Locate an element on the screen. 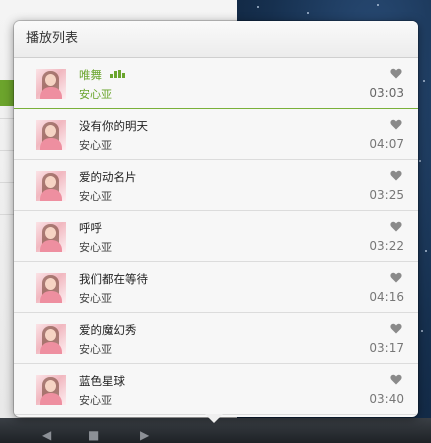 Image resolution: width=431 pixels, height=443 pixels. song-row: 爱的魔幻秀 安心亚 03:17 is located at coordinates (216, 338).